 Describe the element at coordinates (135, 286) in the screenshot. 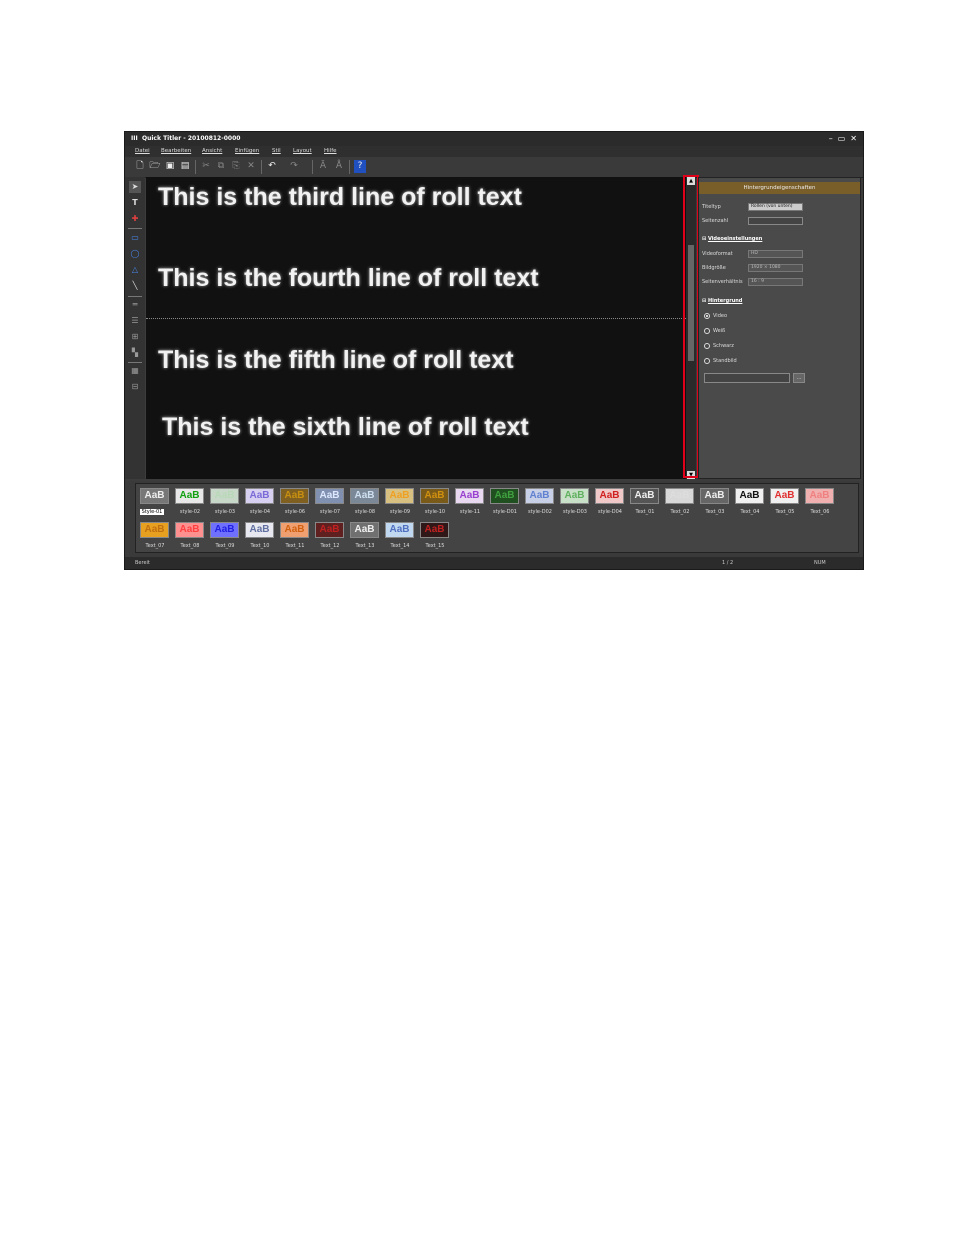

I see `line-tool-icon: ╲` at that location.